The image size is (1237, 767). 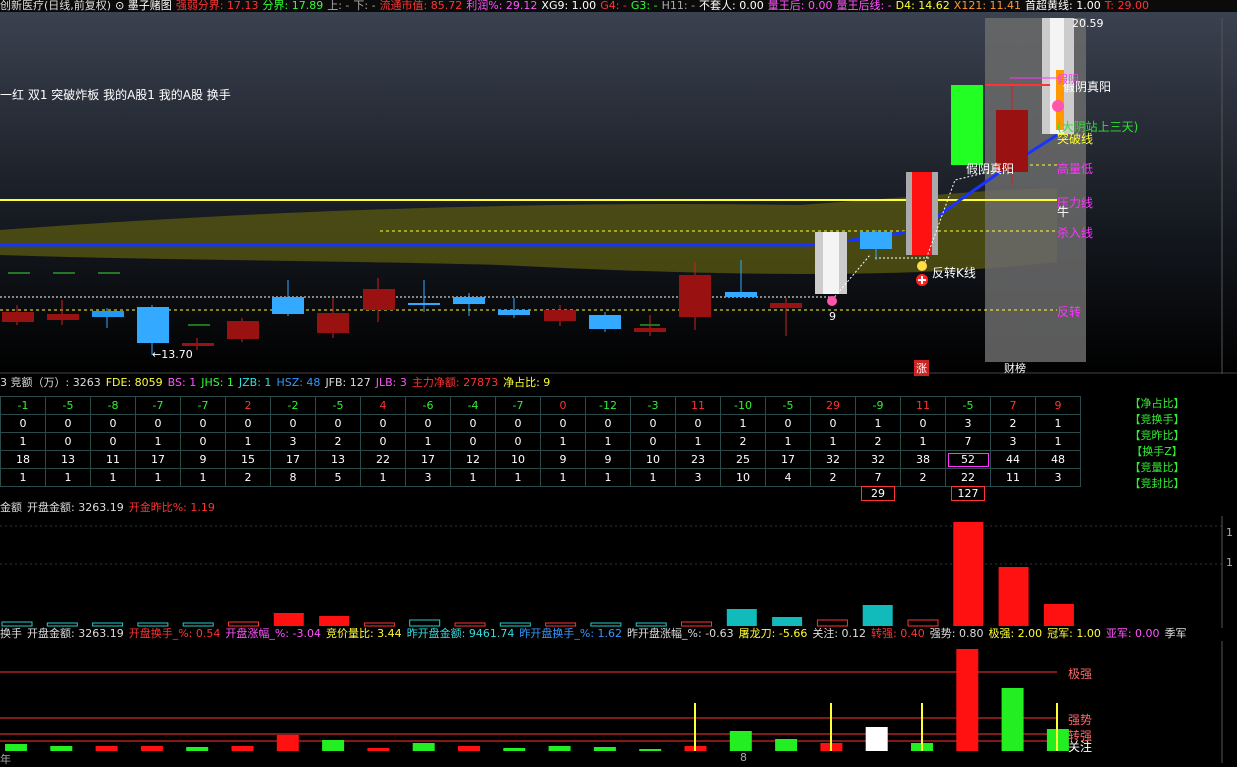 I want to click on turn_line-item: 昨开盘涨幅_%: -0.63, so click(x=680, y=633).